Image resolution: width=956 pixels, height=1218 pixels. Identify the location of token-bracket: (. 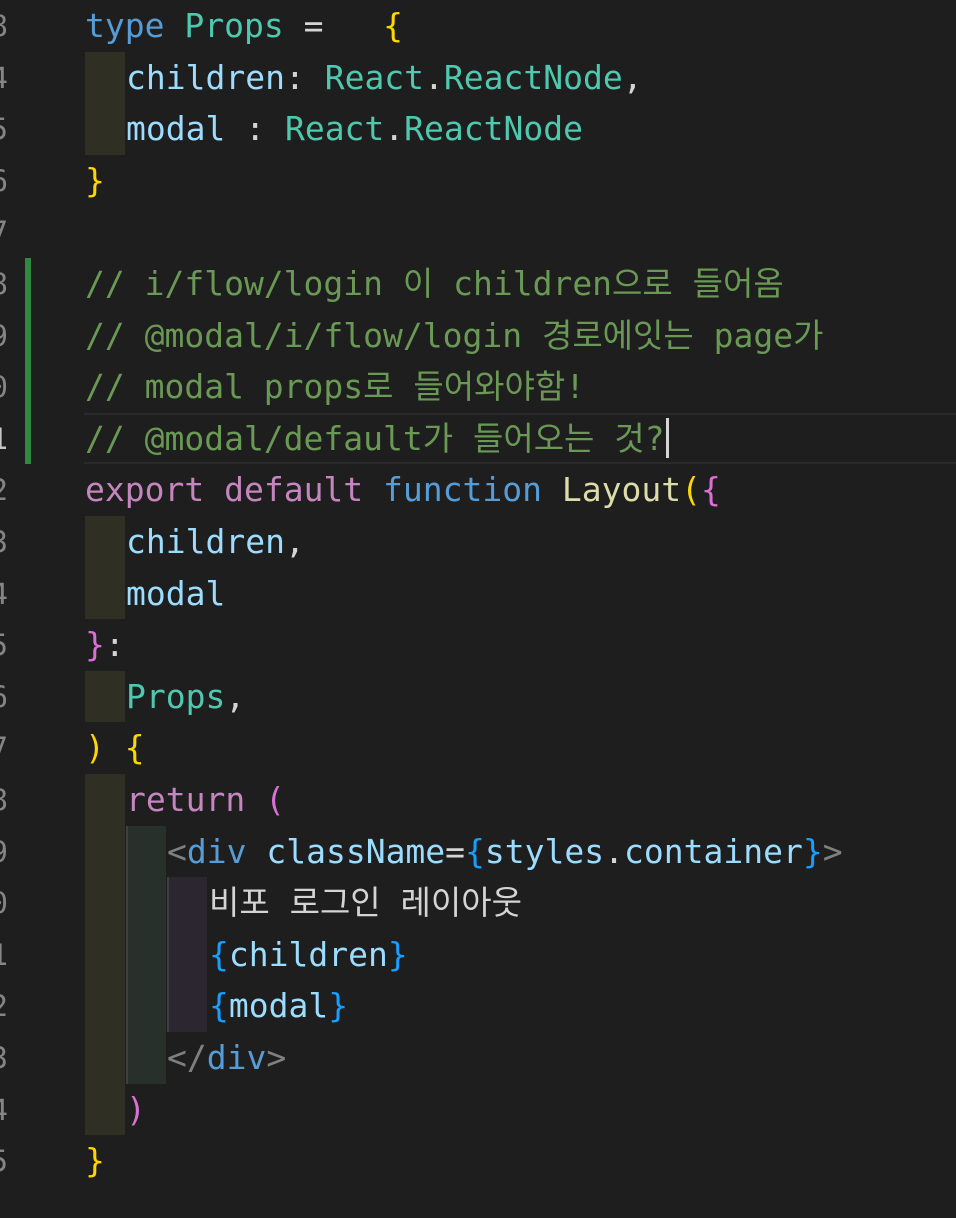
(275, 799).